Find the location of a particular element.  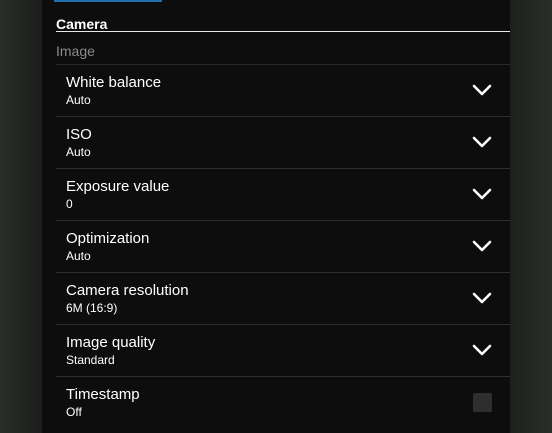

setting-image-quality: Image quality Standard is located at coordinates (283, 351).